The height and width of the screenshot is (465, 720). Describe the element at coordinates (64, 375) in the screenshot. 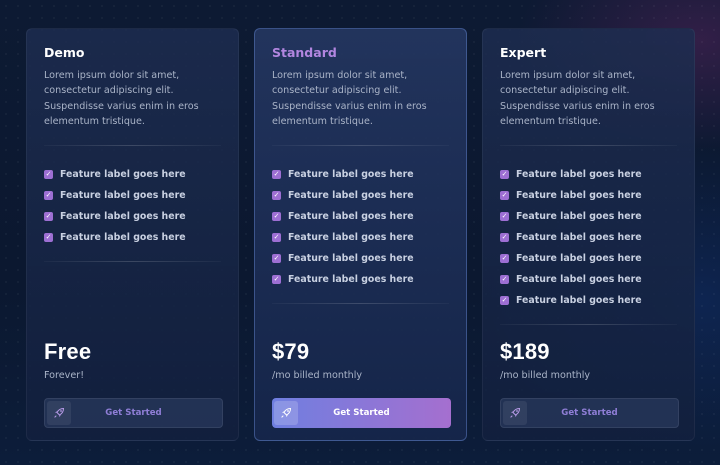

I see `billing-period: Forever!` at that location.